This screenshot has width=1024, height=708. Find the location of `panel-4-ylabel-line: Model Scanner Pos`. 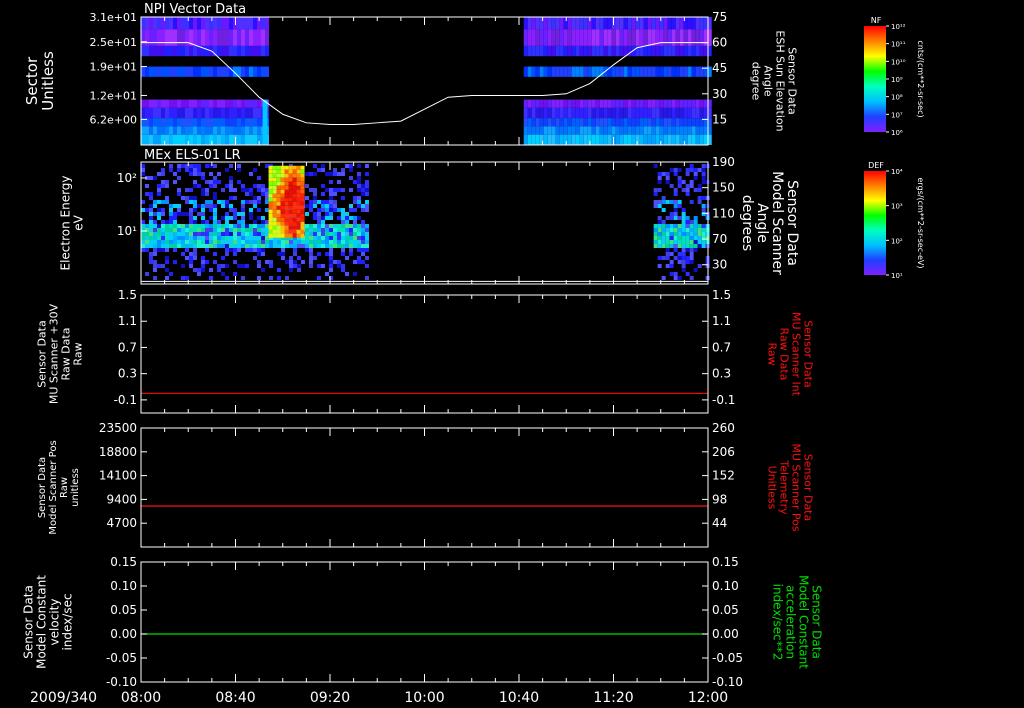

panel-4-ylabel-line: Model Scanner Pos is located at coordinates (53, 487).